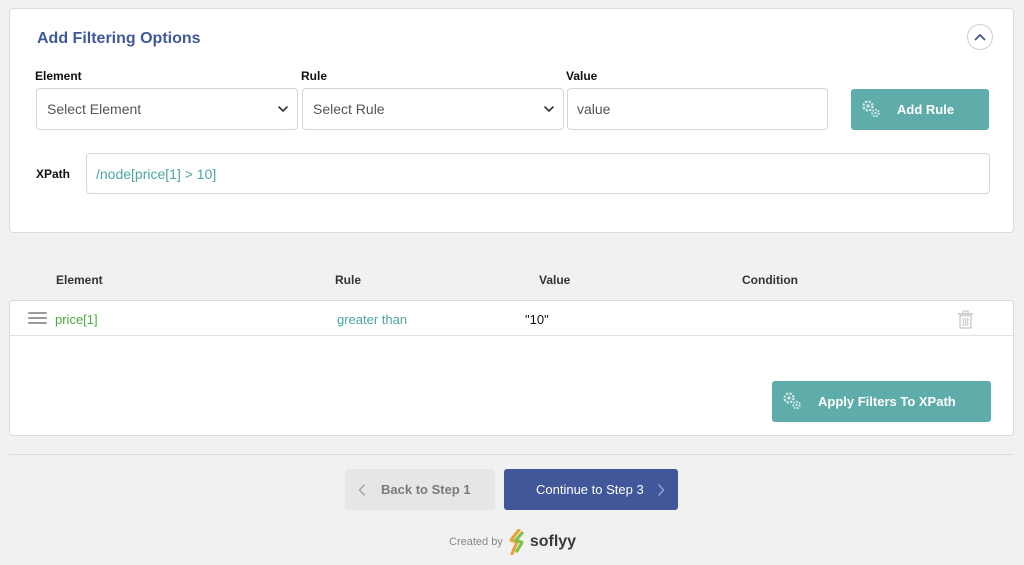 The width and height of the screenshot is (1024, 565). I want to click on trash-icon, so click(965, 319).